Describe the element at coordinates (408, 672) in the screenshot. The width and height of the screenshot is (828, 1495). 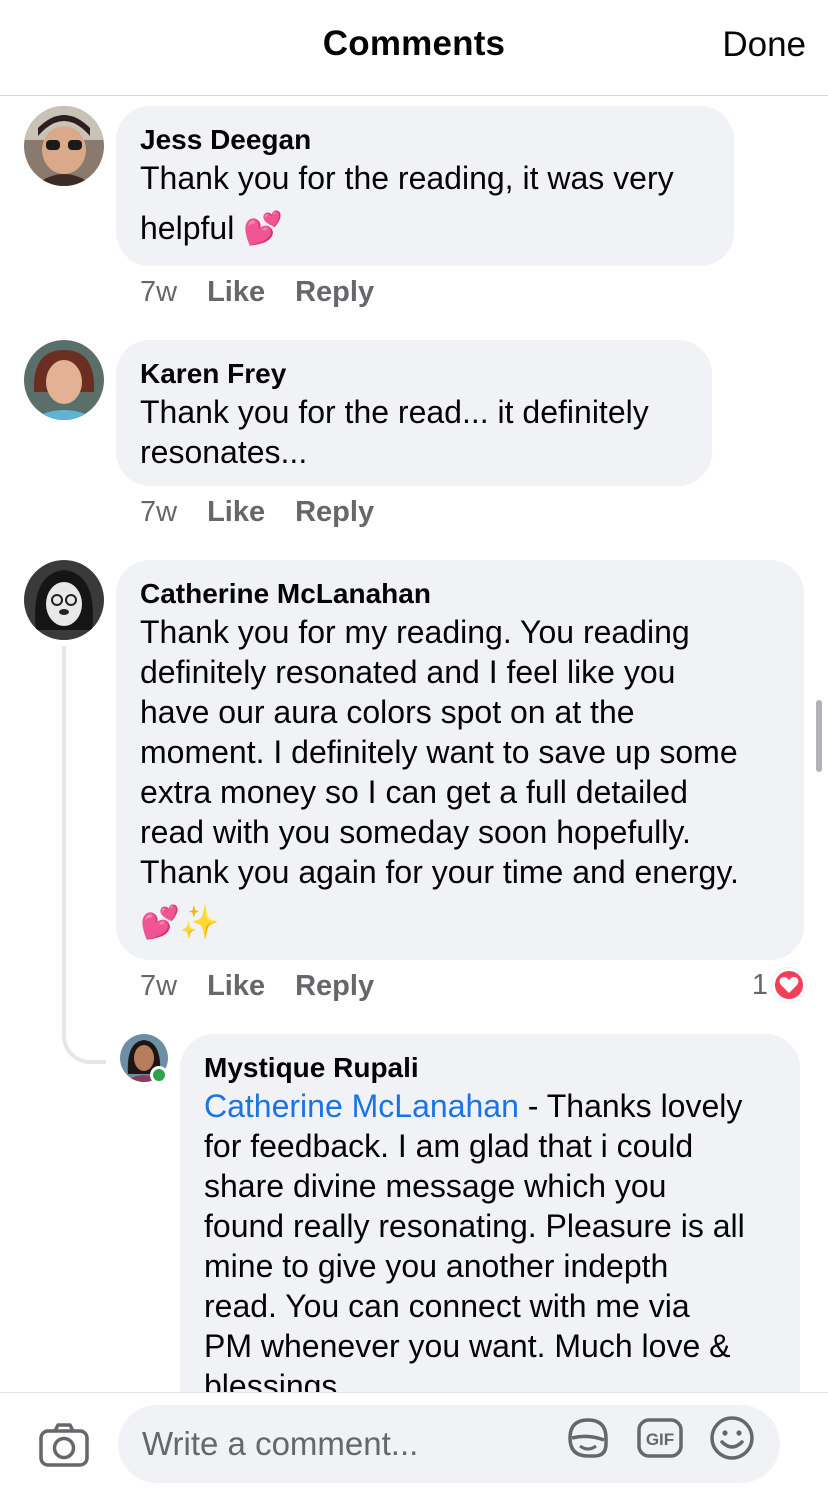
I see `comment-line: definitely resonated and I feel like you` at that location.